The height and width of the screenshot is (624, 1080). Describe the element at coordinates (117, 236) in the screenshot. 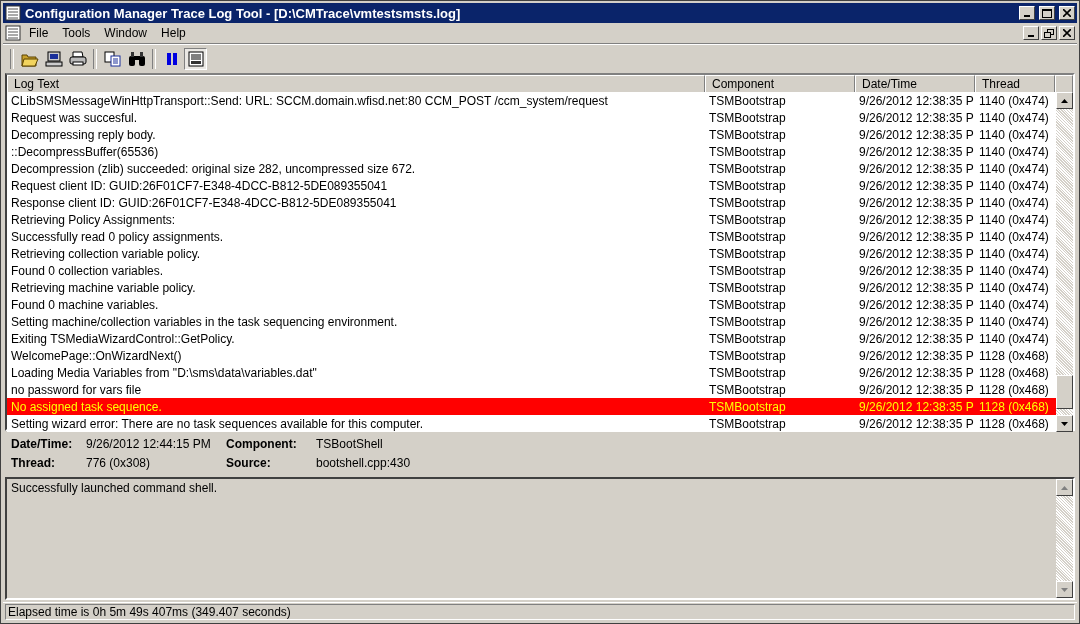

I see `table-cell-text: Successfully read 0 policy assignments.` at that location.